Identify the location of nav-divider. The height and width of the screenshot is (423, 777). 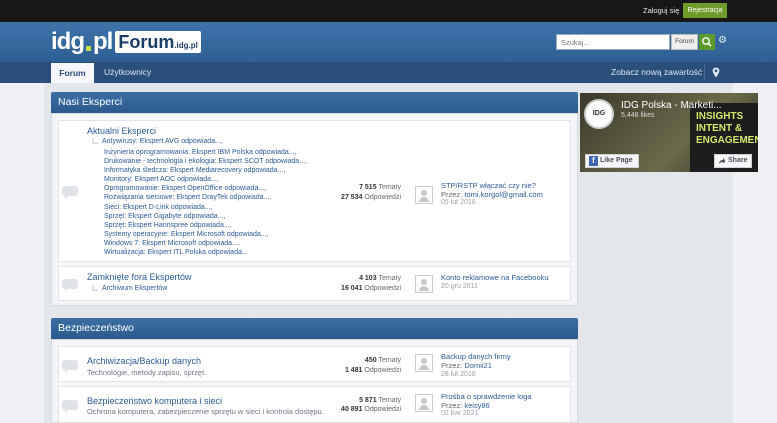
(704, 72).